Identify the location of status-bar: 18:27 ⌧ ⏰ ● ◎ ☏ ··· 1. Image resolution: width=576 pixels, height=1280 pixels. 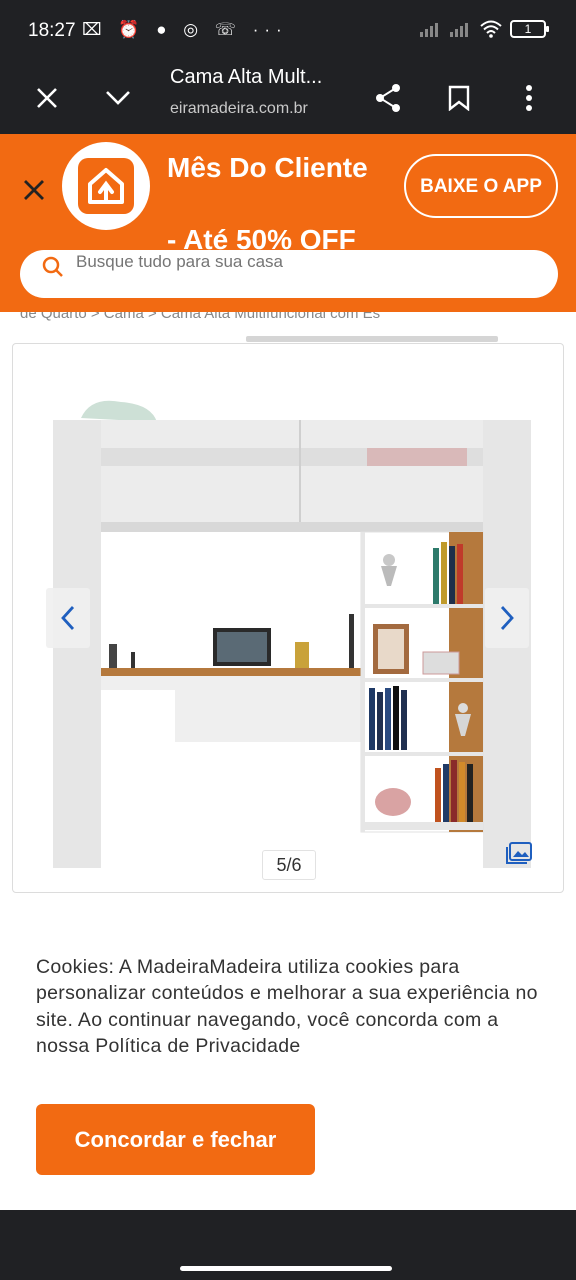
(288, 31).